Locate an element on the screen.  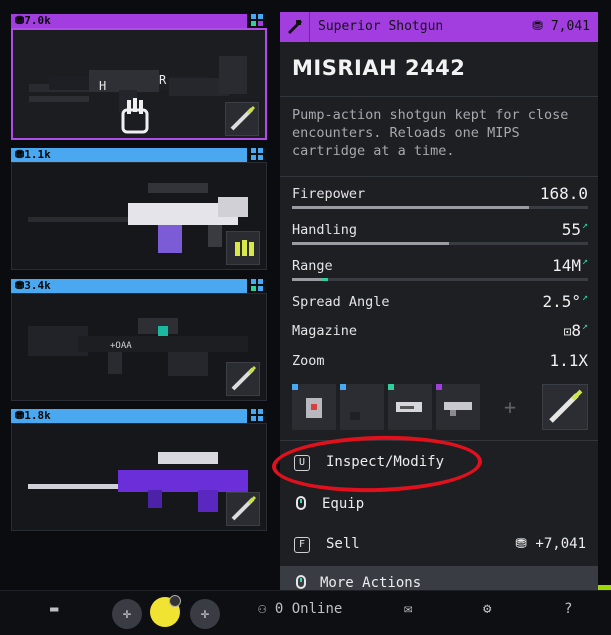
gear-icon: ⚙ is located at coordinates (487, 609).